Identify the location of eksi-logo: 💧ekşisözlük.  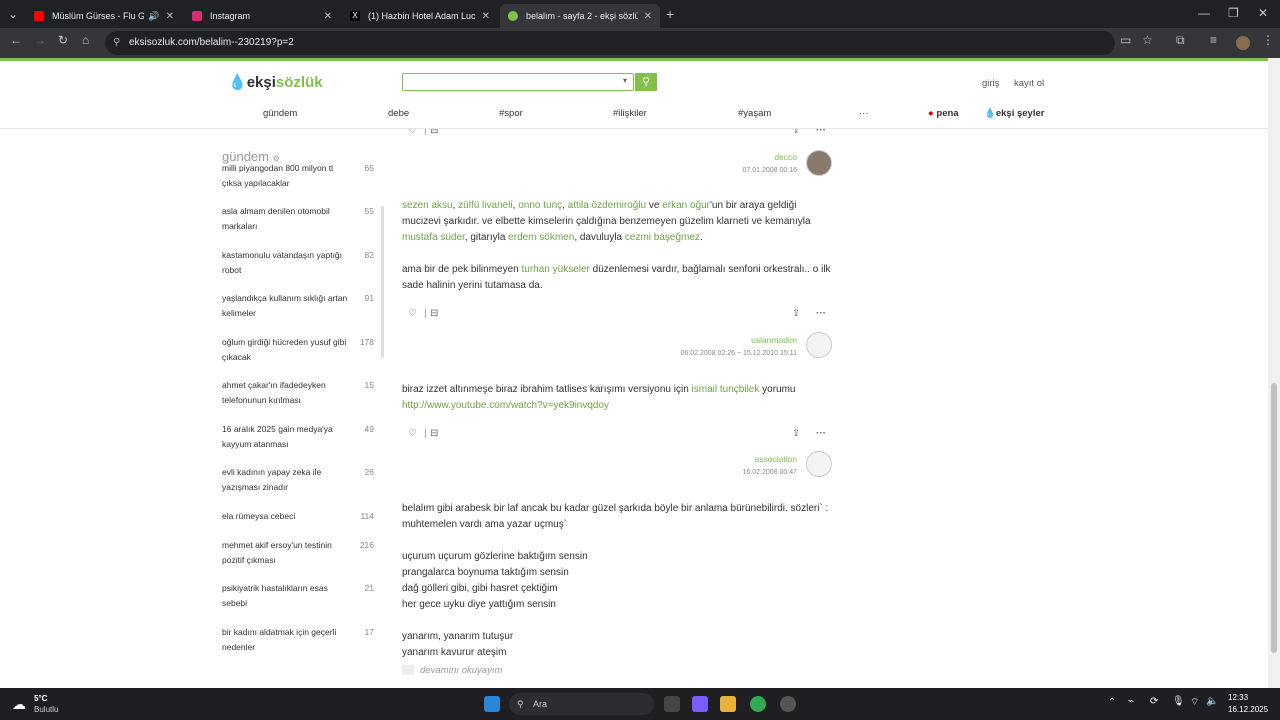
(275, 82).